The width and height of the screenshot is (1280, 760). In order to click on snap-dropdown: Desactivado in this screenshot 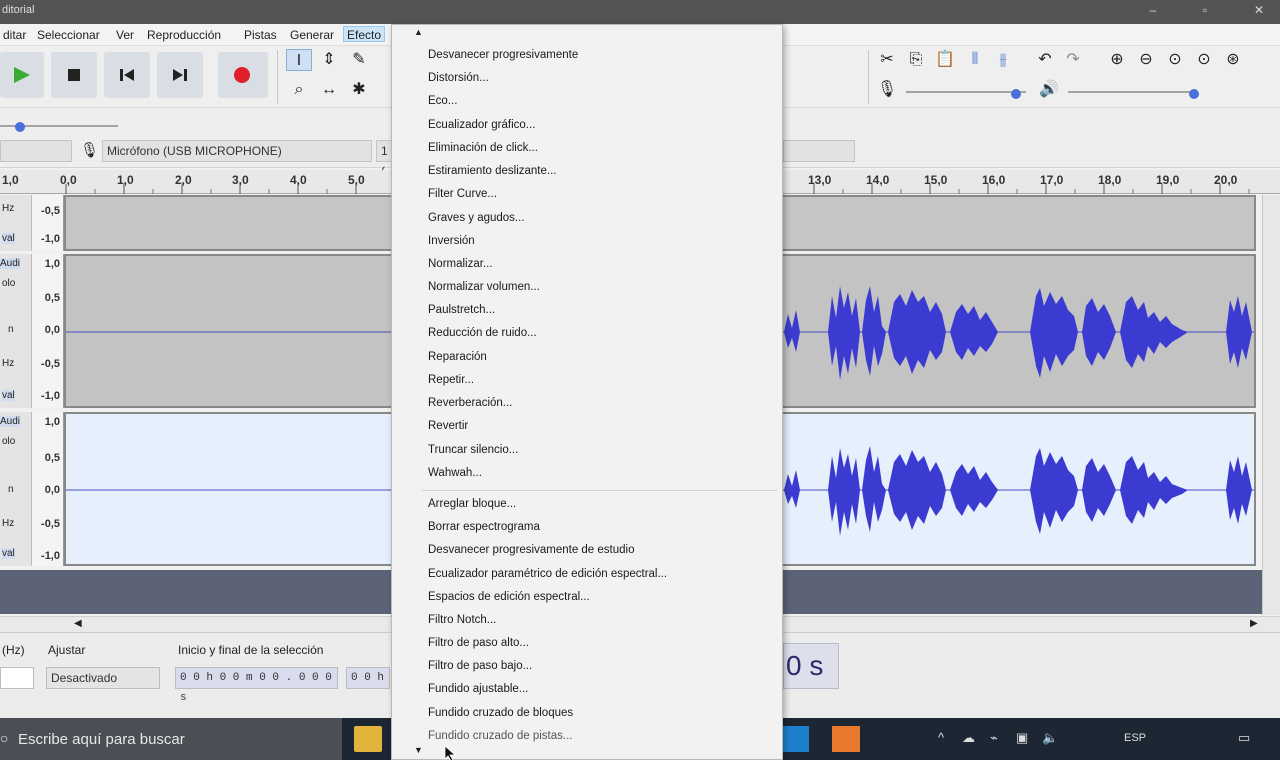, I will do `click(103, 678)`.